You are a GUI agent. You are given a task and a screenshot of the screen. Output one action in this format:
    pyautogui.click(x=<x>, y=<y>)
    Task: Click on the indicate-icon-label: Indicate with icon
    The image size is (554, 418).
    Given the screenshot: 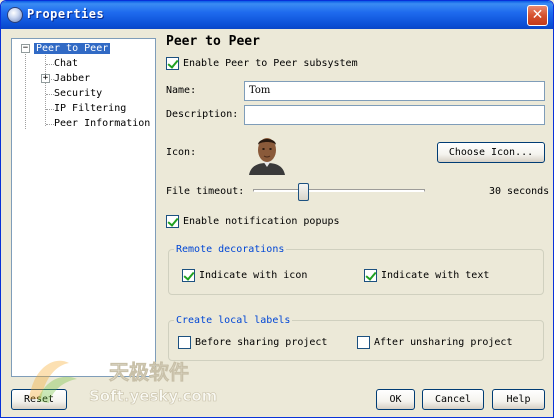 What is the action you would take?
    pyautogui.click(x=253, y=275)
    